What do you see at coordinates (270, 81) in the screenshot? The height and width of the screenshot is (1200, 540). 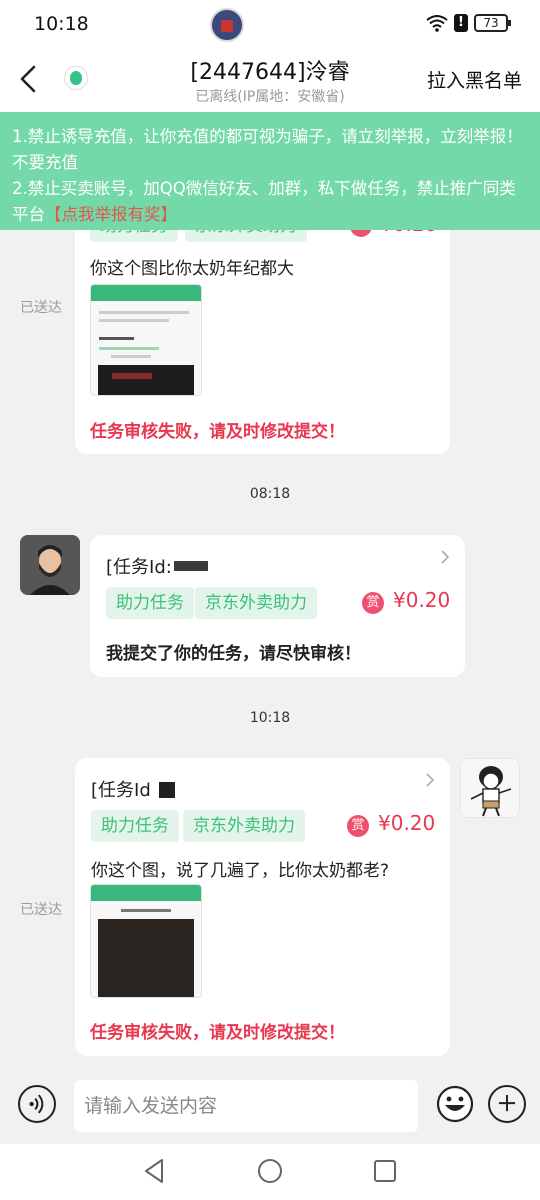 I see `chat-header: [2447644]泠睿 已离线(IP属地：安徽省) 拉入黑名单` at bounding box center [270, 81].